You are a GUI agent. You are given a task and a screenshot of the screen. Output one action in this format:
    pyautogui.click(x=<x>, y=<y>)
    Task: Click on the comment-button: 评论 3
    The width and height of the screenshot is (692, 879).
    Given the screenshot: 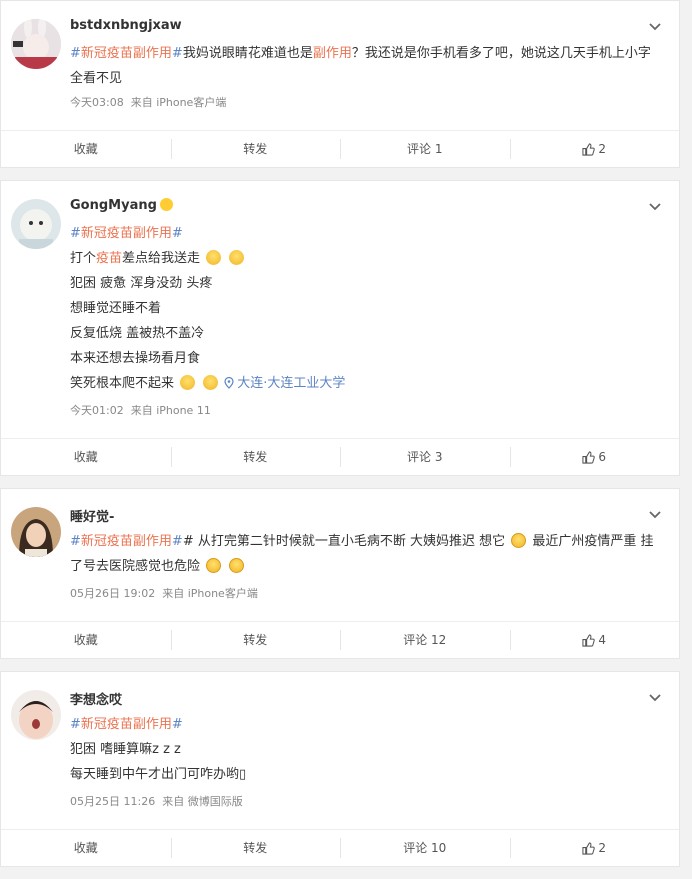 What is the action you would take?
    pyautogui.click(x=425, y=457)
    